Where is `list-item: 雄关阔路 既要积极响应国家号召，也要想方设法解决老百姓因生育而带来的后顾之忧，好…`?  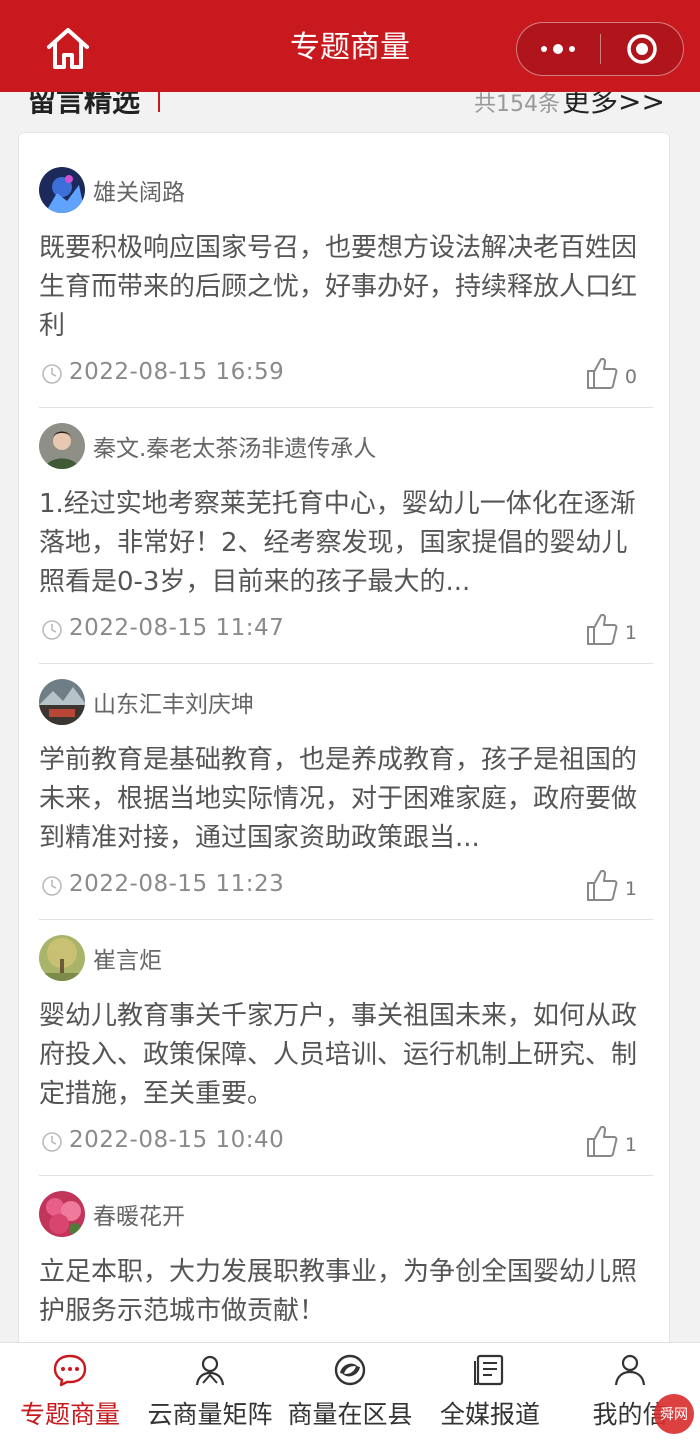 list-item: 雄关阔路 既要积极响应国家号召，也要想方设法解决老百姓因生育而带来的后顾之忧，好… is located at coordinates (346, 287).